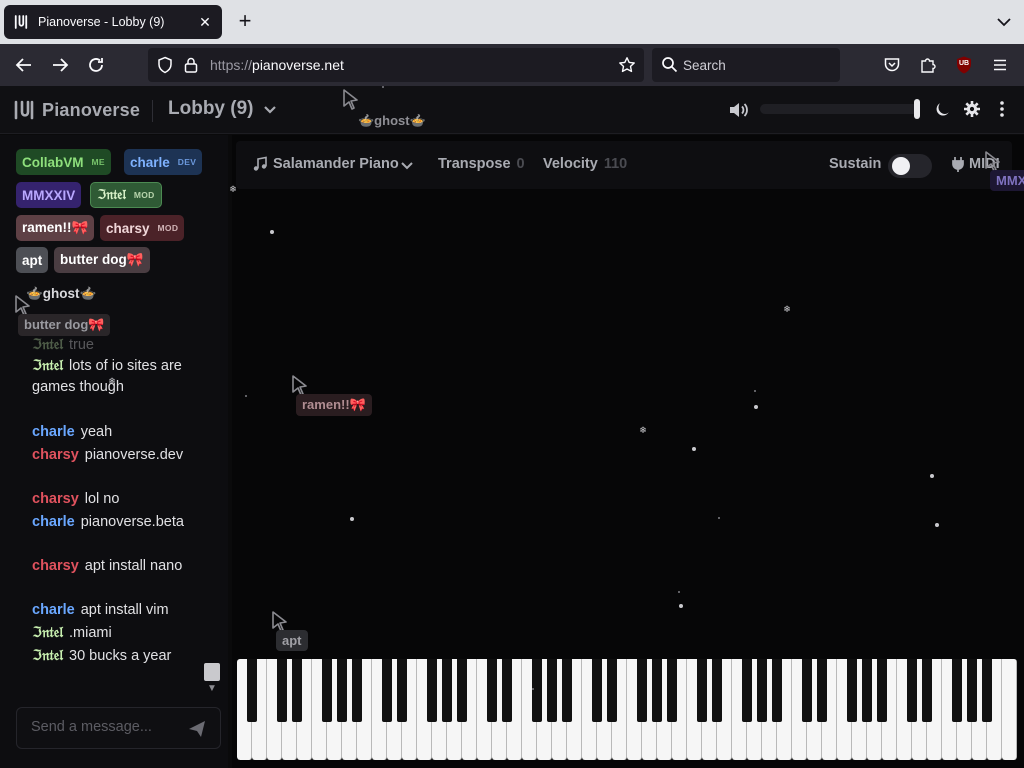  Describe the element at coordinates (32, 260) in the screenshot. I see `user-chip: apt` at that location.